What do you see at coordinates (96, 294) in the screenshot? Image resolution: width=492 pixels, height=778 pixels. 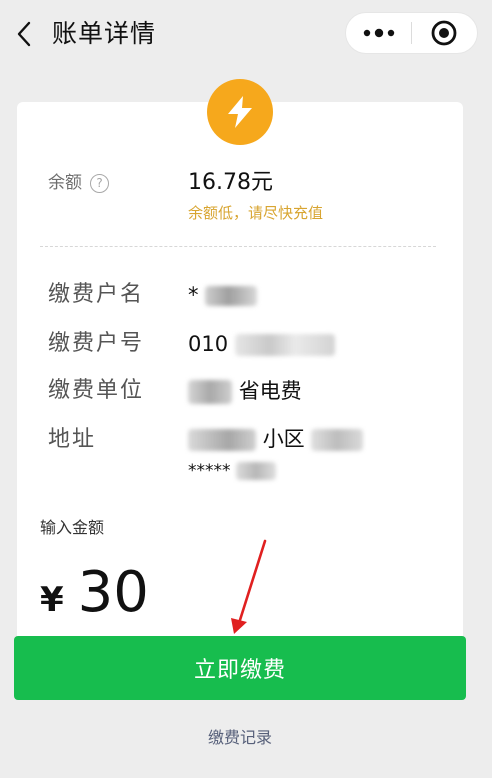 I see `account-name-label: 缴费户名` at bounding box center [96, 294].